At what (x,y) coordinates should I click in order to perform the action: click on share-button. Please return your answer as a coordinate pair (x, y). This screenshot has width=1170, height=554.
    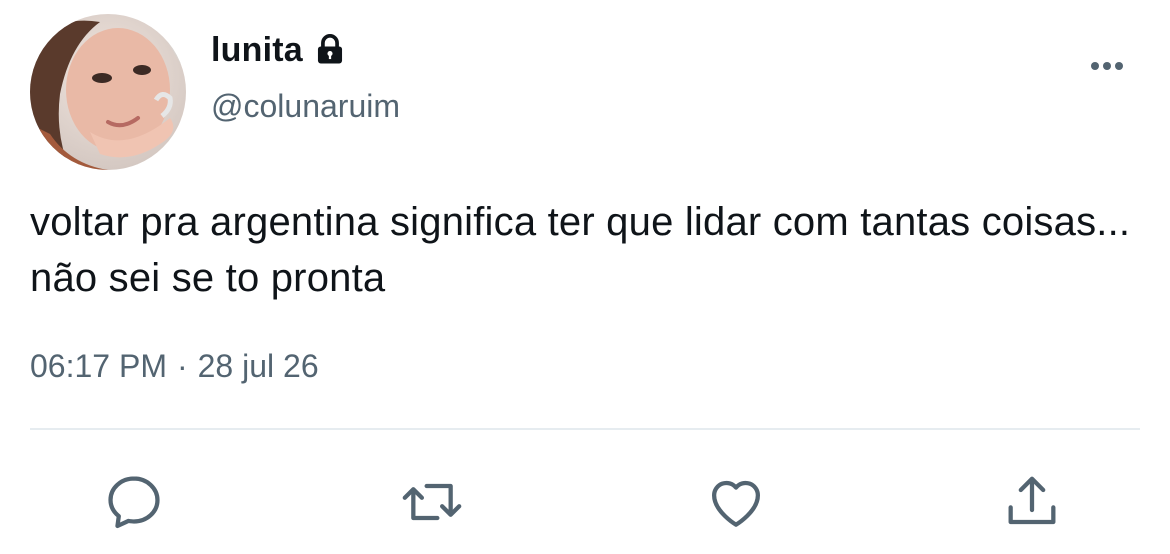
    Looking at the image, I should click on (1032, 502).